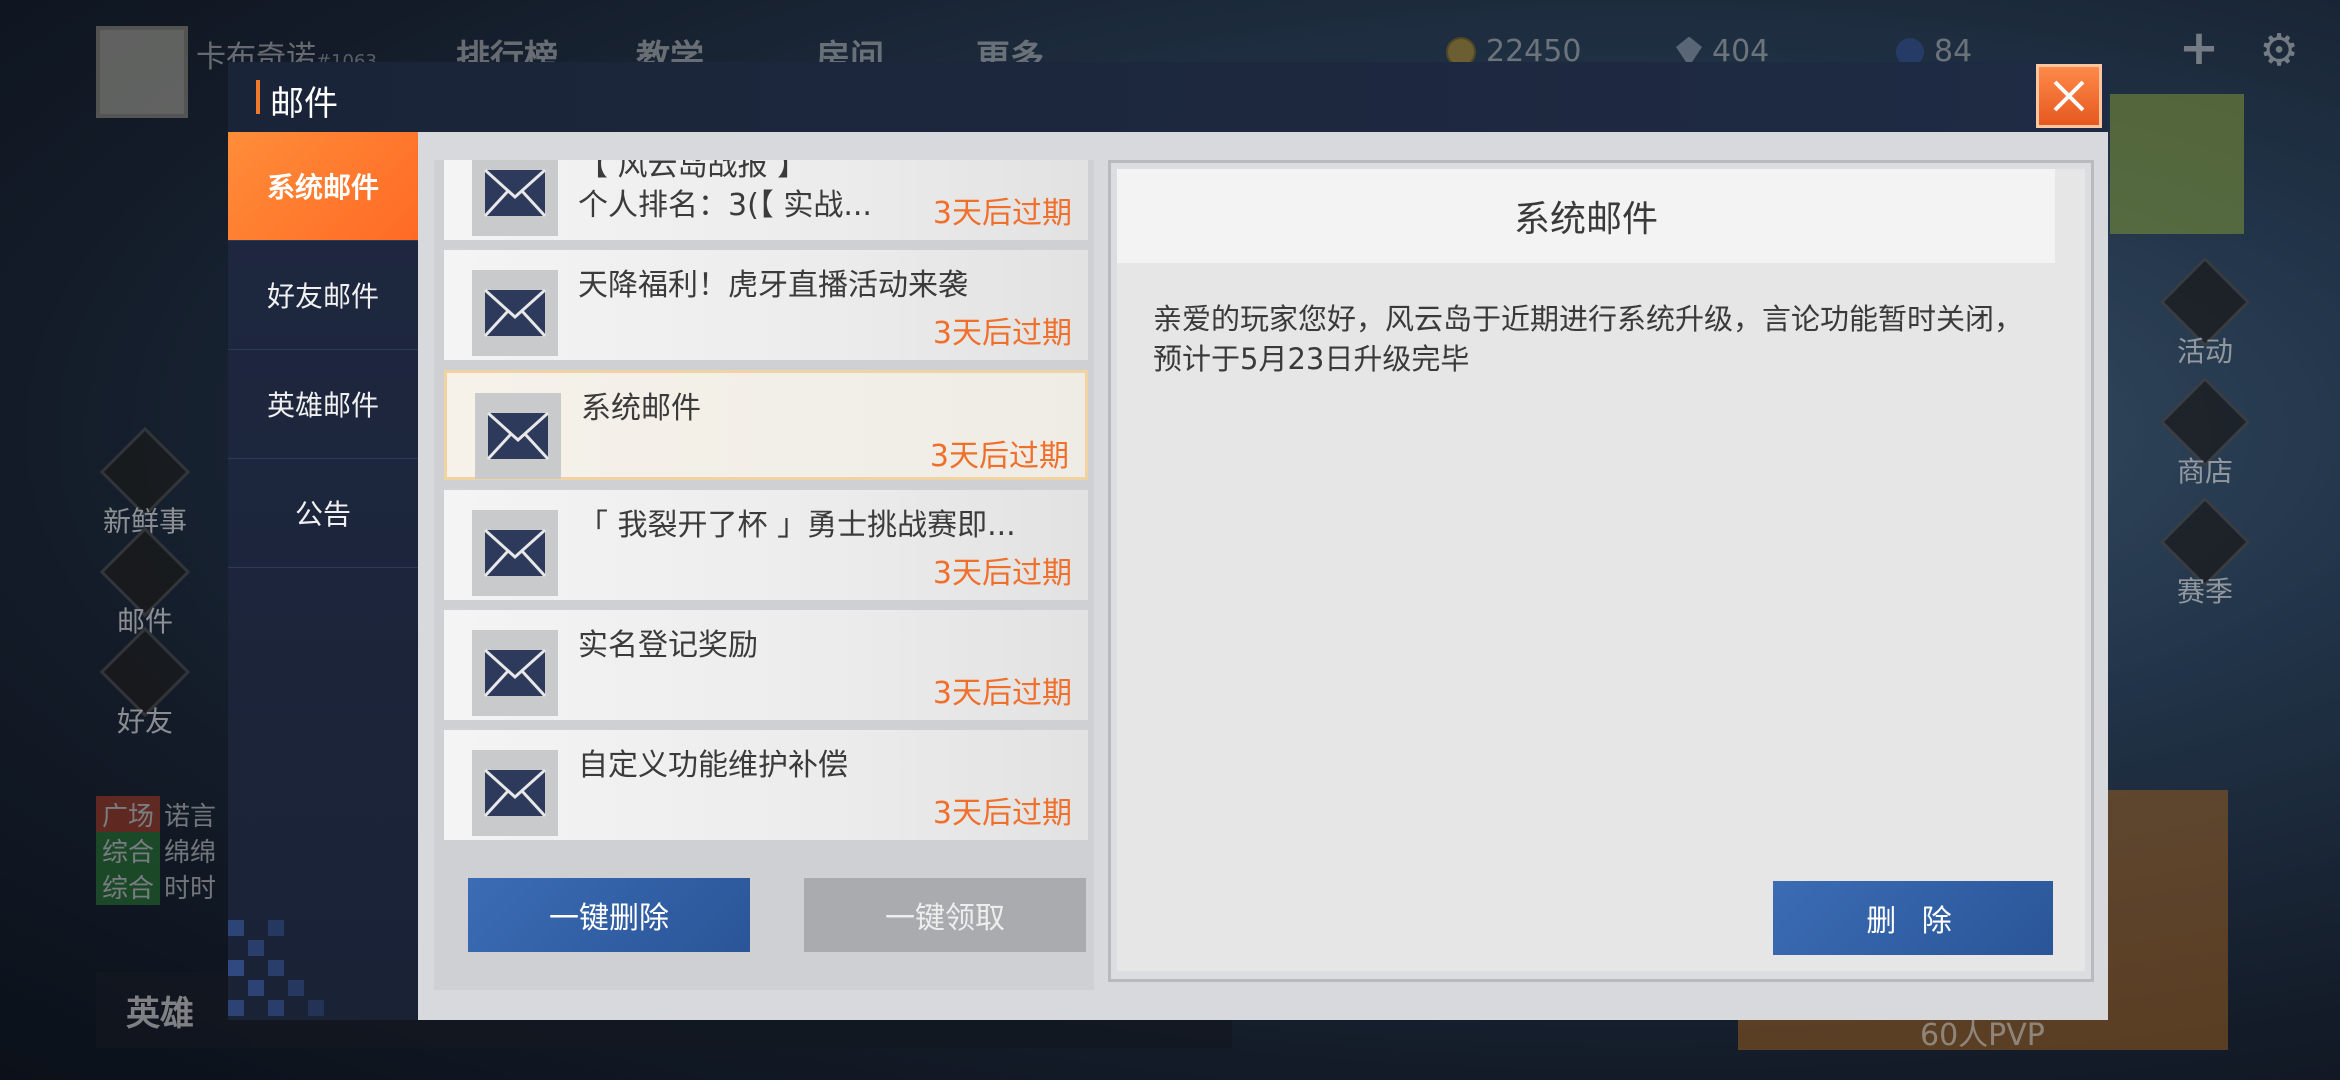 The width and height of the screenshot is (2340, 1080). What do you see at coordinates (1913, 918) in the screenshot?
I see `delete-button: 删 除` at bounding box center [1913, 918].